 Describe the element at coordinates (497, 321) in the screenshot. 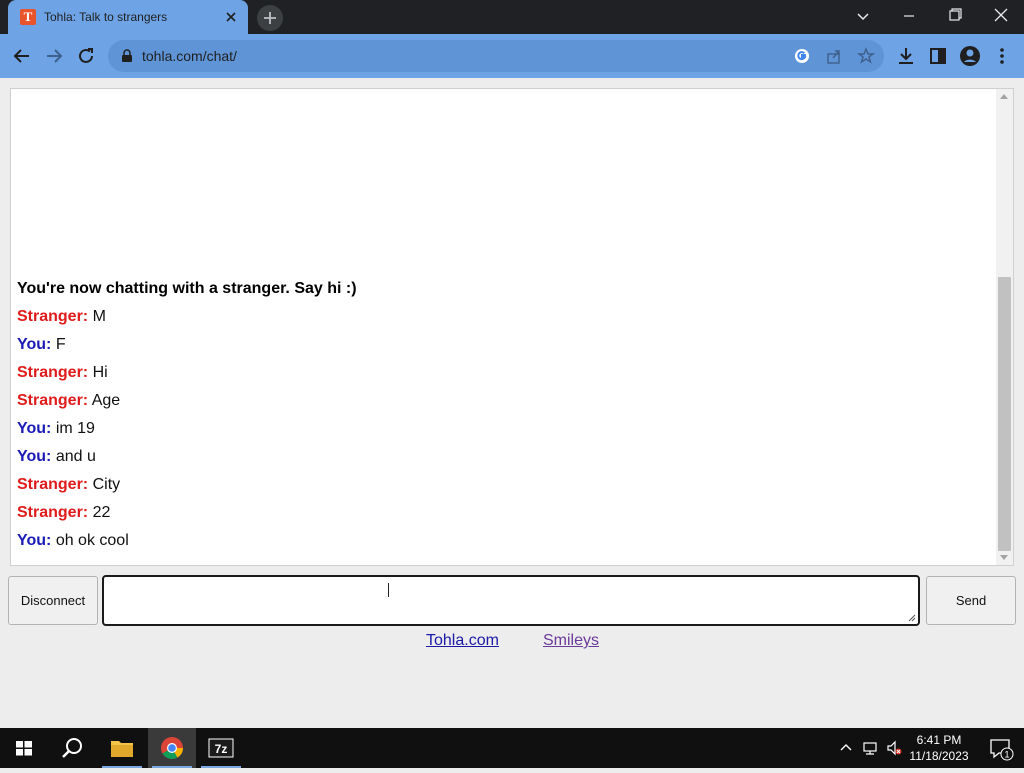

I see `chat-message: Stranger: M` at that location.